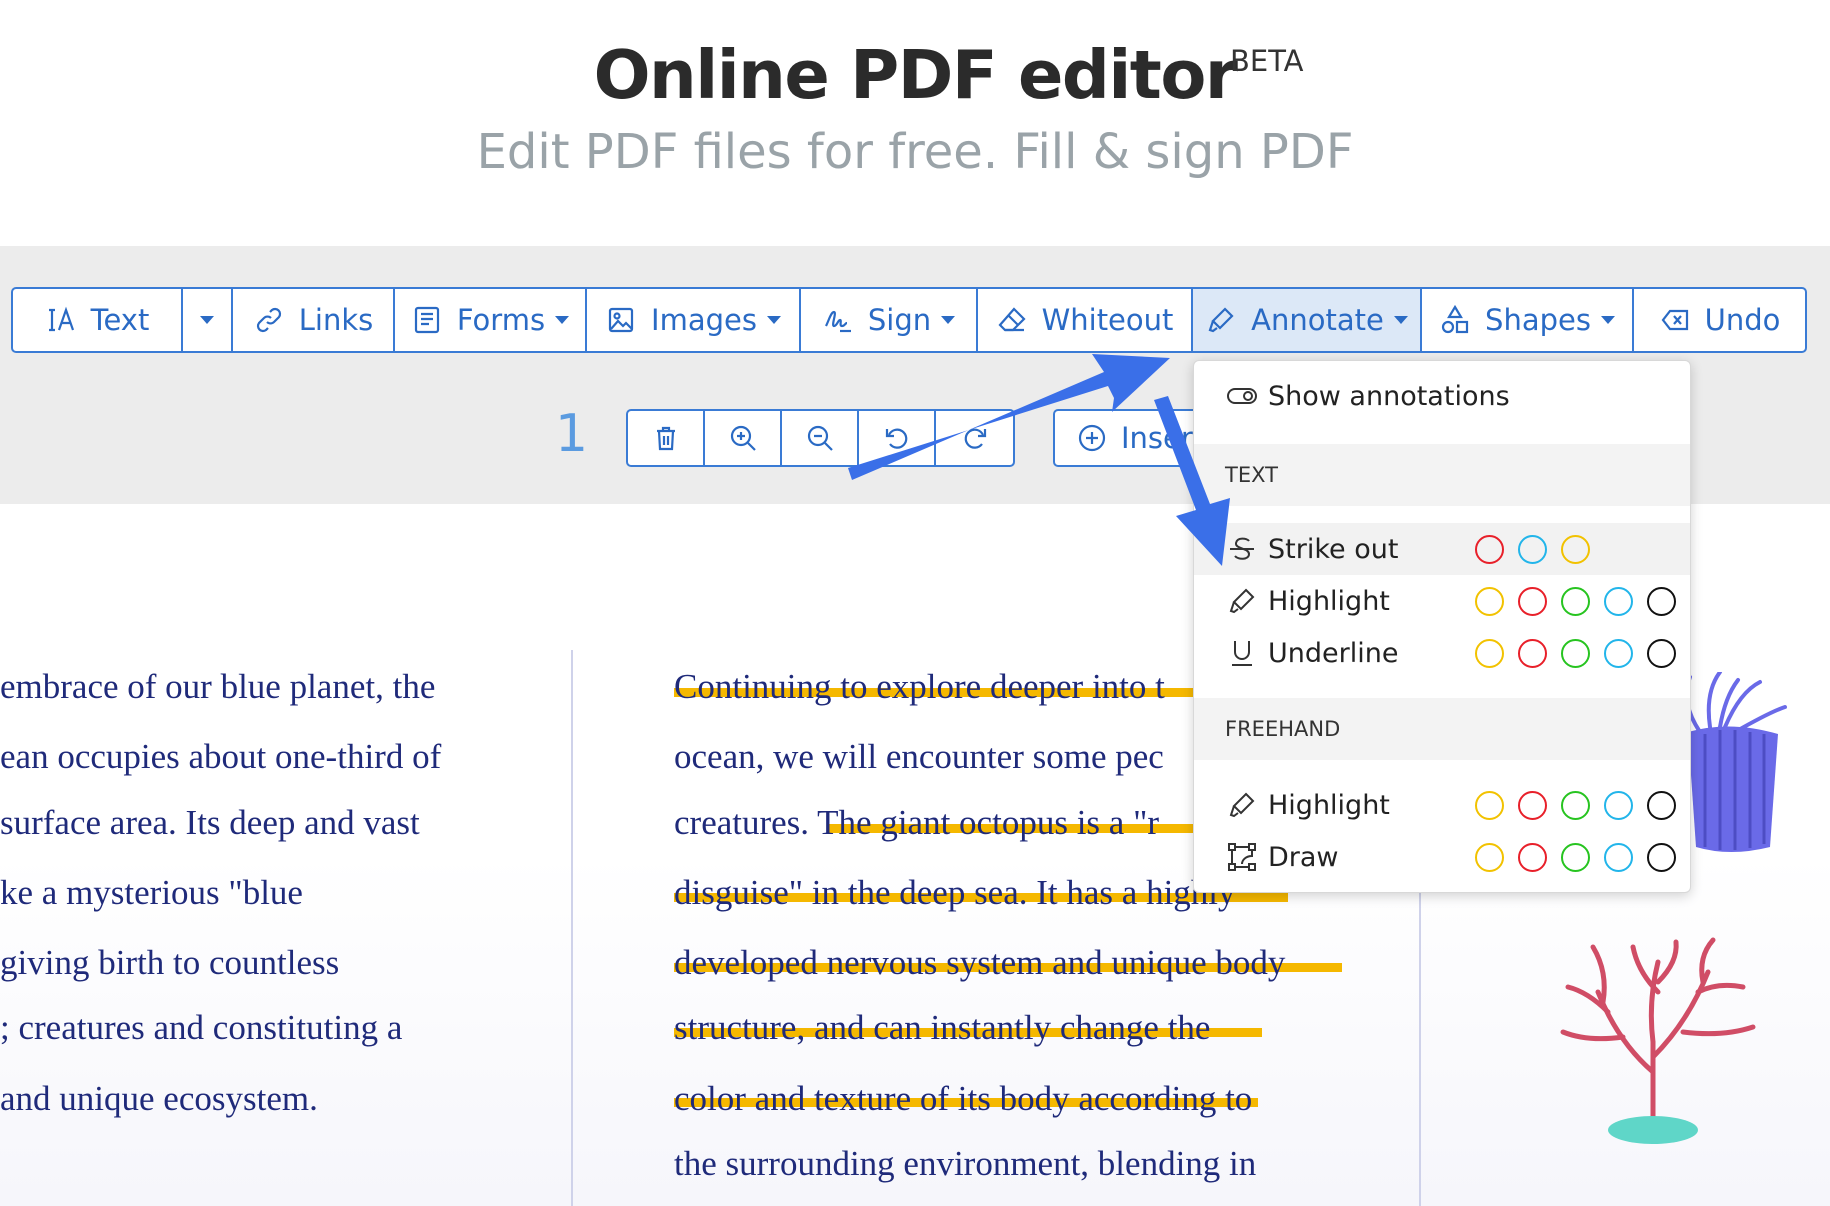 The height and width of the screenshot is (1206, 1830). What do you see at coordinates (210, 822) in the screenshot?
I see `document-text-line: surface area. Its deep and vast` at bounding box center [210, 822].